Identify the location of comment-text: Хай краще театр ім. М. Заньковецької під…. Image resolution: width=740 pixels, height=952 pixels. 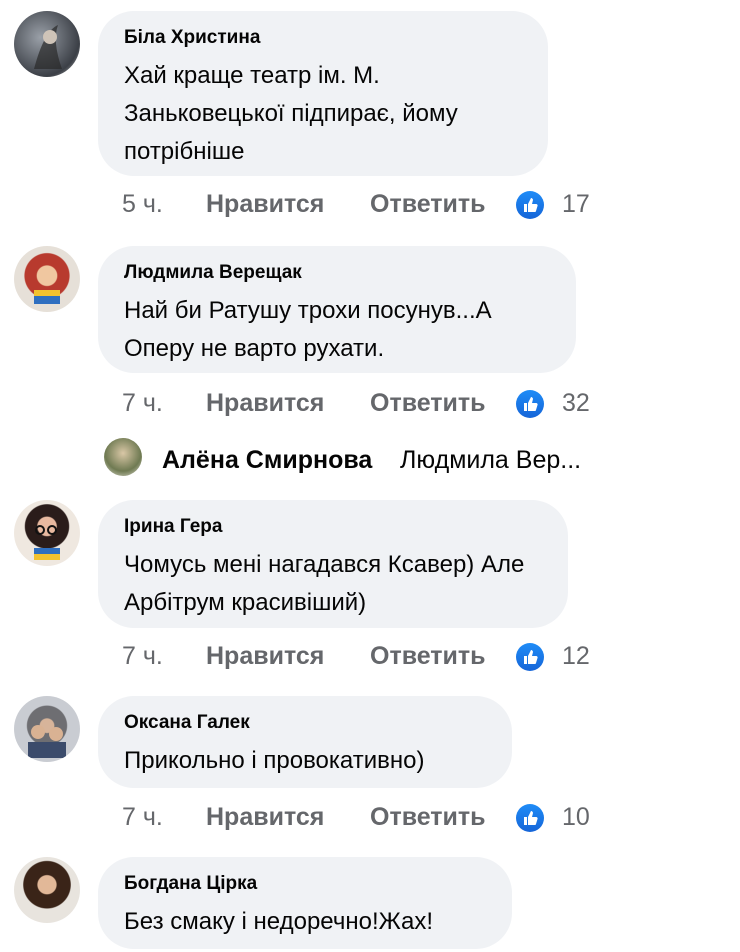
(291, 113).